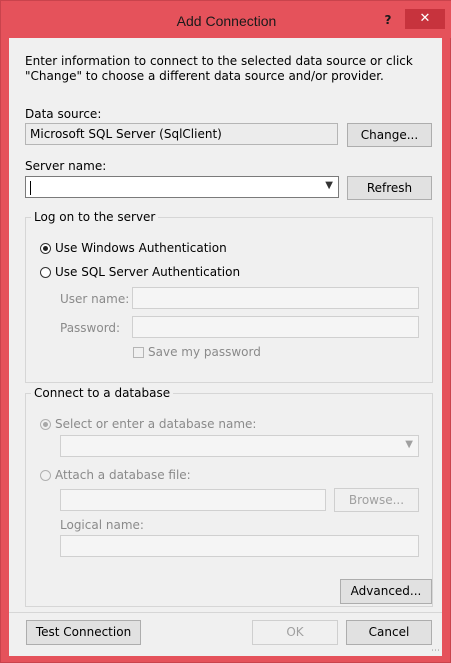 Image resolution: width=451 pixels, height=663 pixels. Describe the element at coordinates (193, 500) in the screenshot. I see `database-file-input` at that location.